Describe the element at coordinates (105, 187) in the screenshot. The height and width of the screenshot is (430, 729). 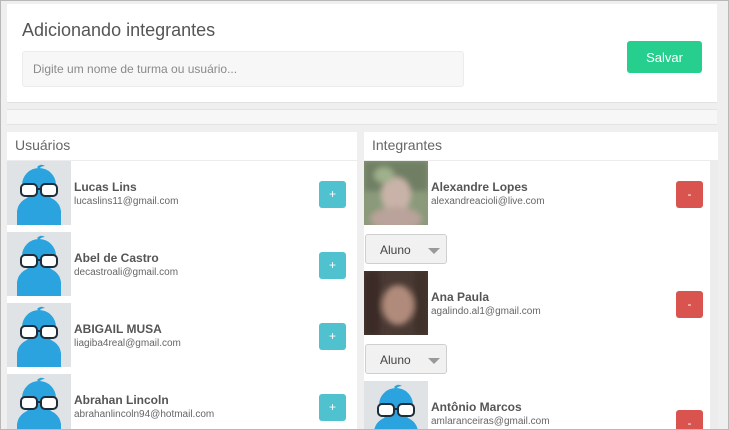
I see `user-name: Lucas Lins` at that location.